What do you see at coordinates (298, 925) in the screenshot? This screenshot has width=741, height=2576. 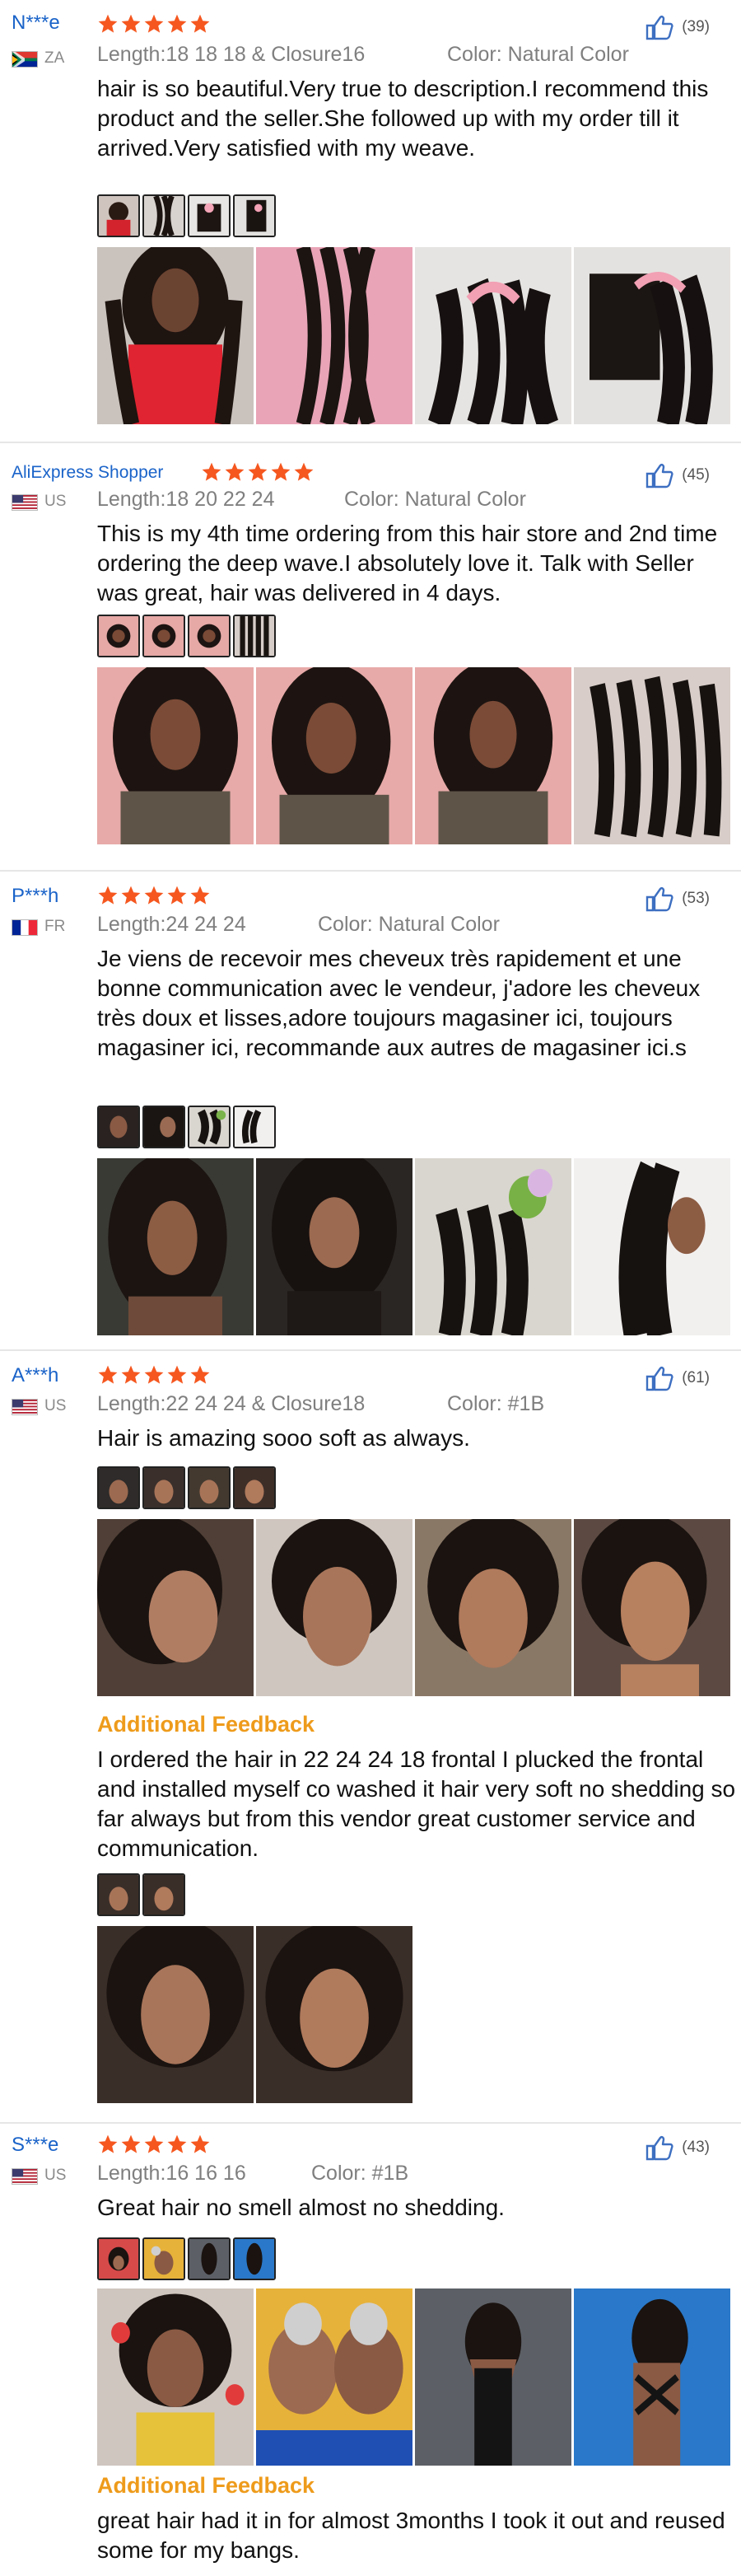 I see `sku-info: Length:24 24 24 Color: Natural Color` at bounding box center [298, 925].